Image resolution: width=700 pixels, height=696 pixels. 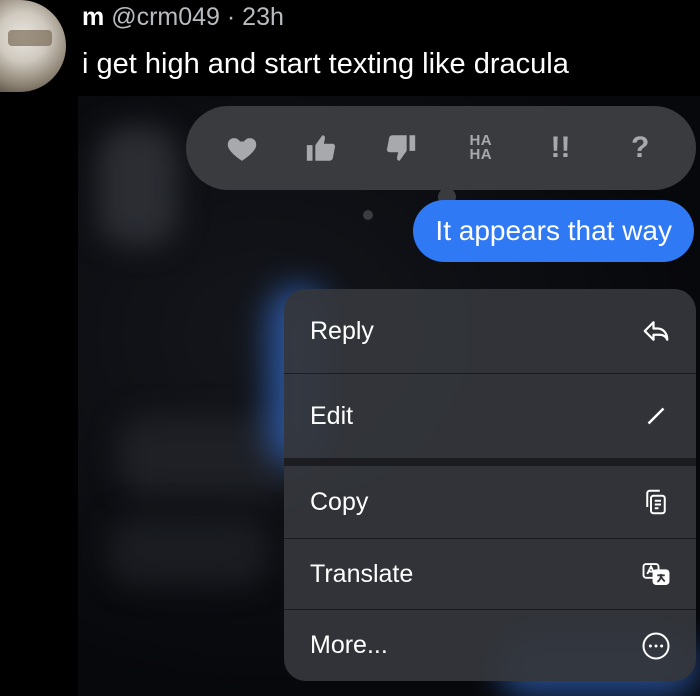 What do you see at coordinates (33, 46) in the screenshot?
I see `avatar` at bounding box center [33, 46].